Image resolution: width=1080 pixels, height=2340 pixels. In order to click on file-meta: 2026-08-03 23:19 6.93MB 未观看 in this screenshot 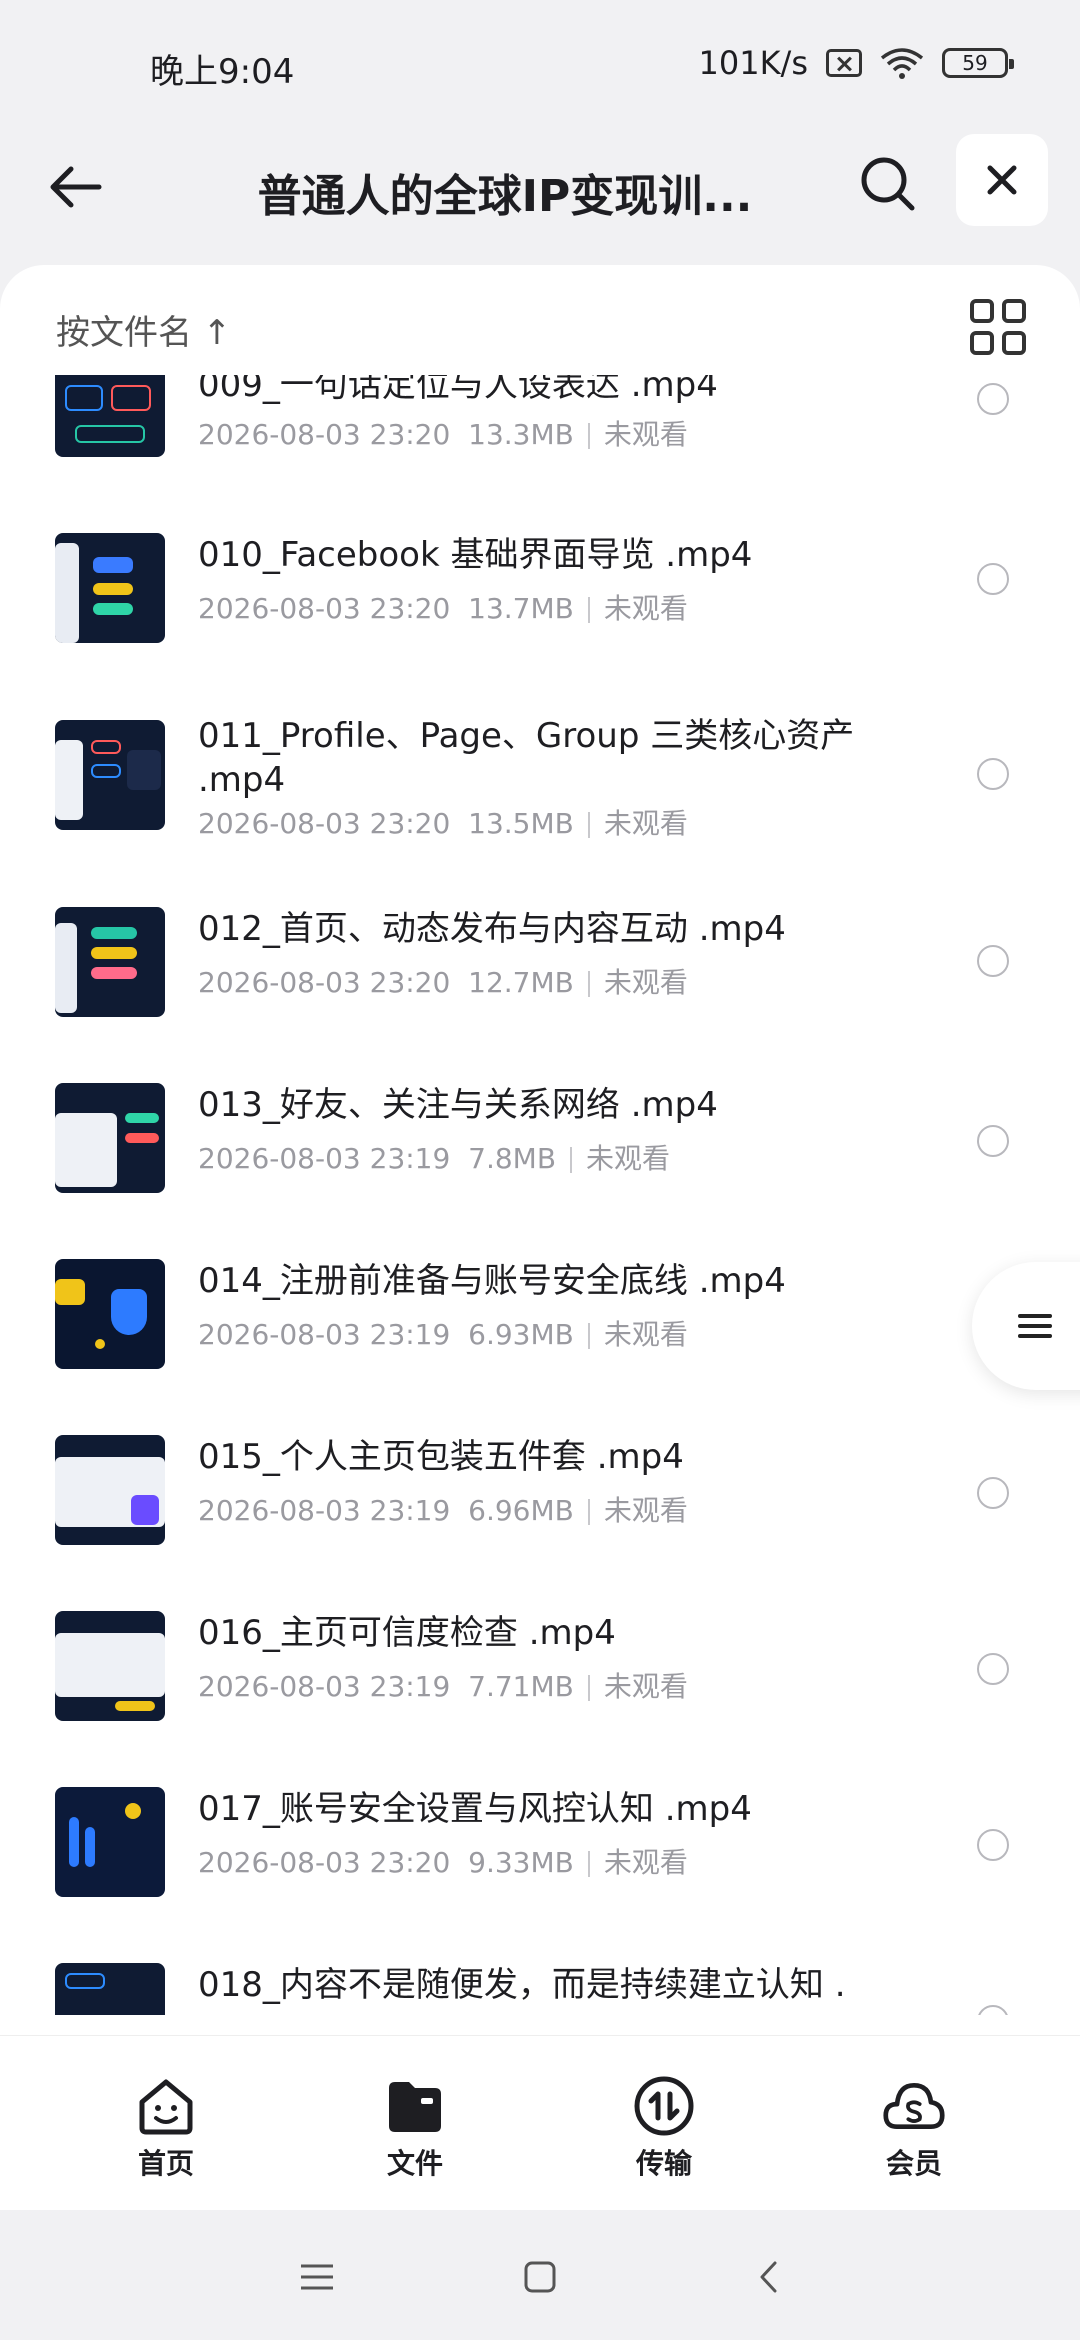, I will do `click(443, 1333)`.